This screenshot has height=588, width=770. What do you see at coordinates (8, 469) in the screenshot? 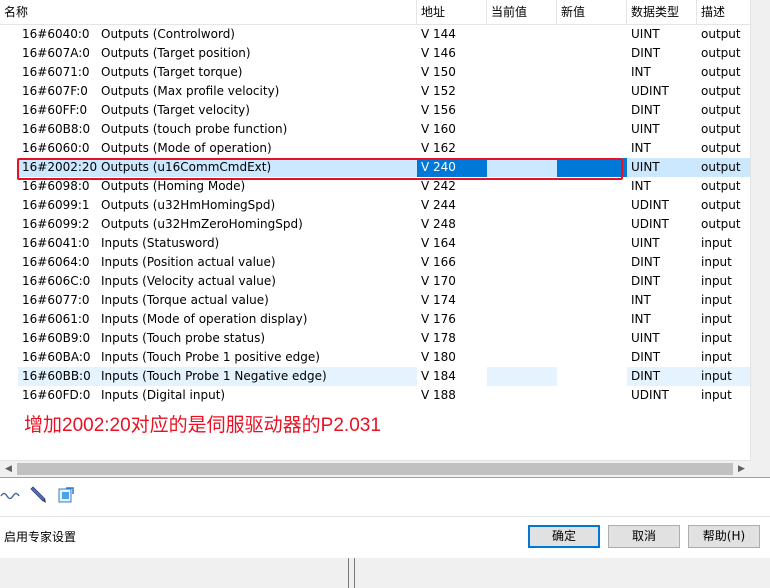
I see `scroll-left-arrow-icon: ◀` at bounding box center [8, 469].